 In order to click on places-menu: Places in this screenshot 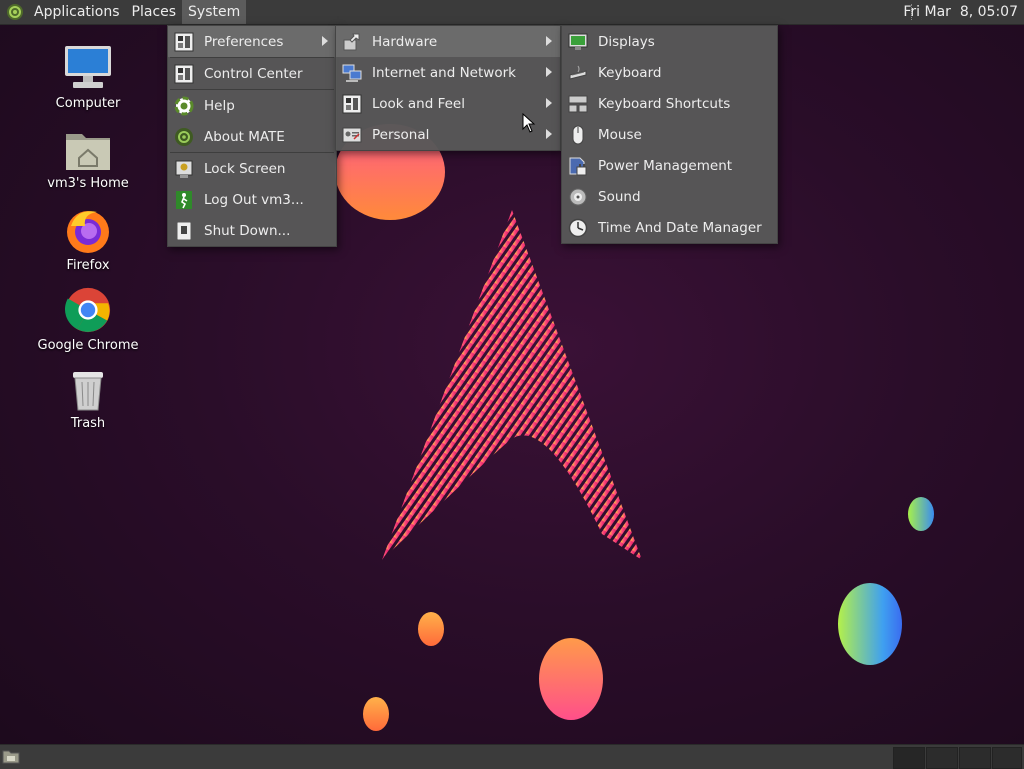, I will do `click(154, 12)`.